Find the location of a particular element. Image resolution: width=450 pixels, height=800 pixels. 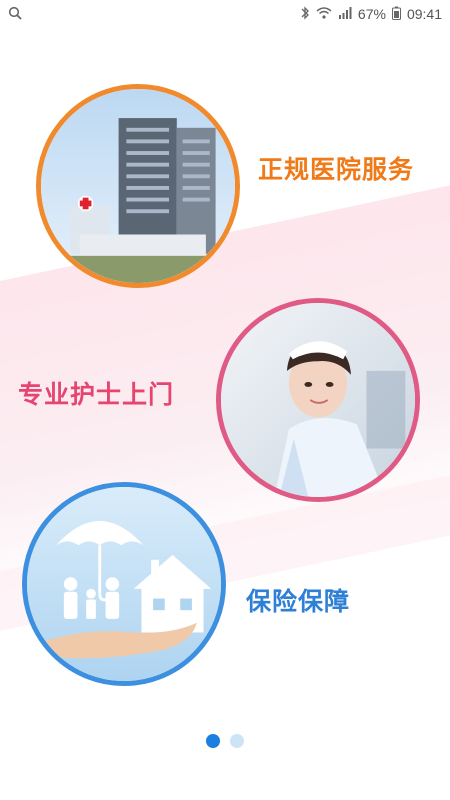

insurance-umbrella-family-image is located at coordinates (124, 584).